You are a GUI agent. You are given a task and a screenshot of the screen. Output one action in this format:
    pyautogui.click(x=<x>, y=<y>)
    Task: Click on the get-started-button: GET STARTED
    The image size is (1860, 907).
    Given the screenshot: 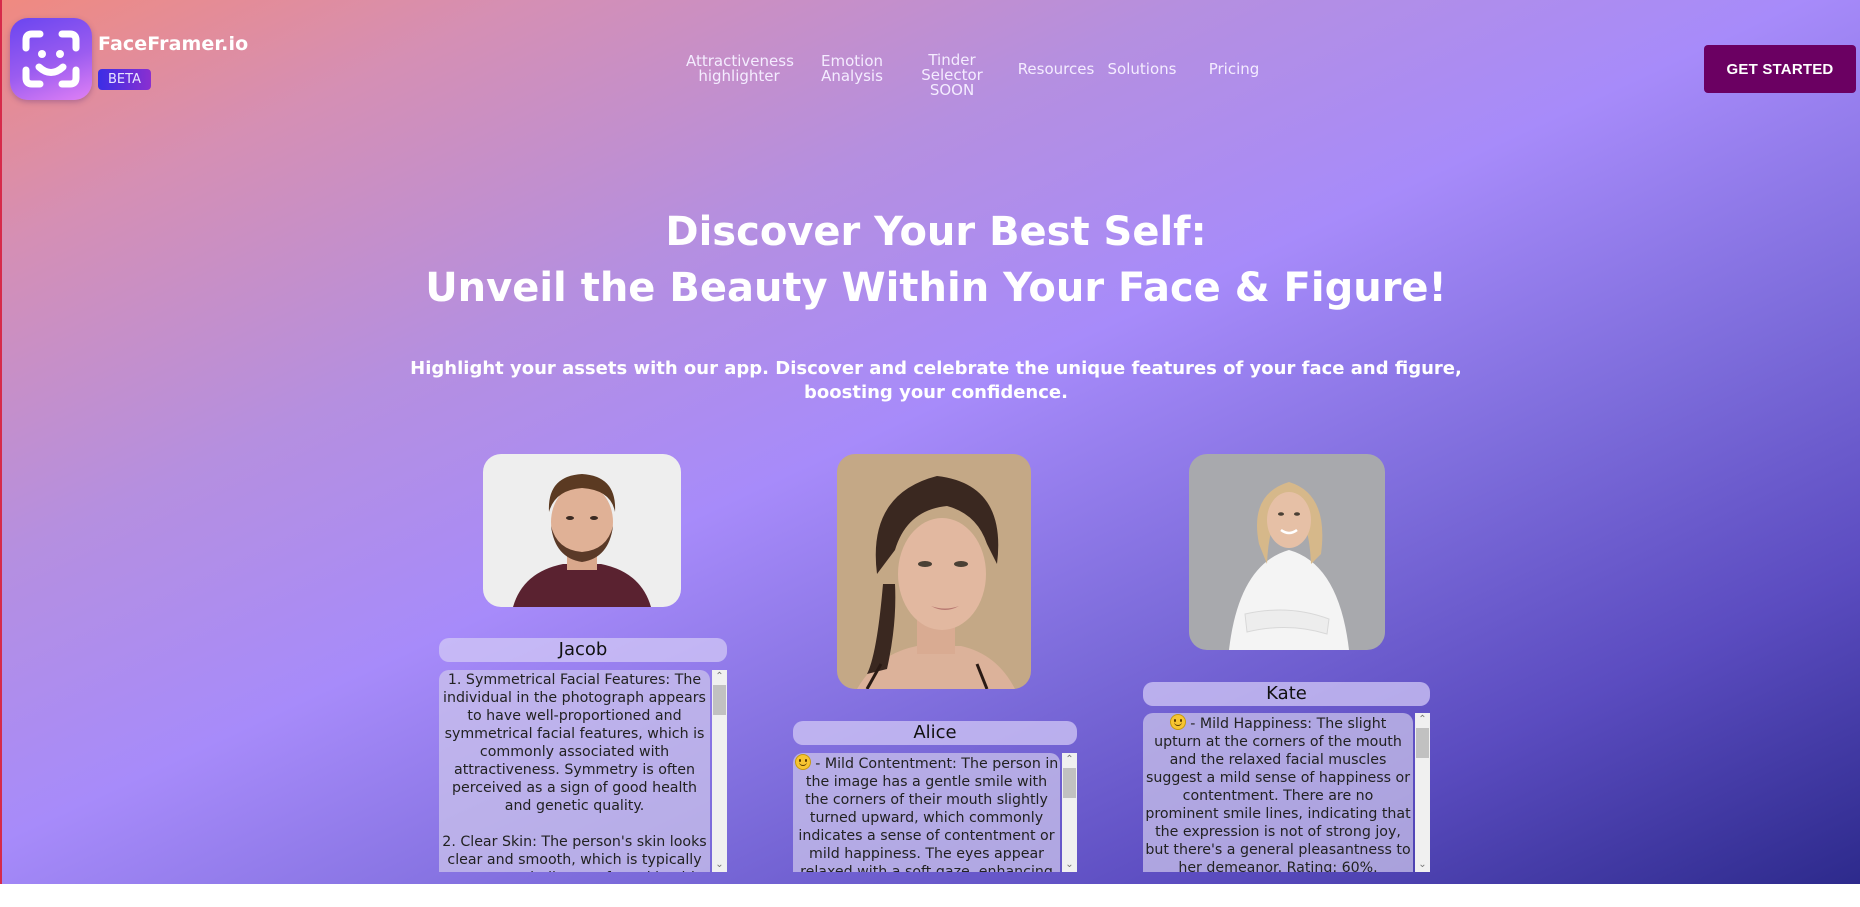 What is the action you would take?
    pyautogui.click(x=1780, y=69)
    